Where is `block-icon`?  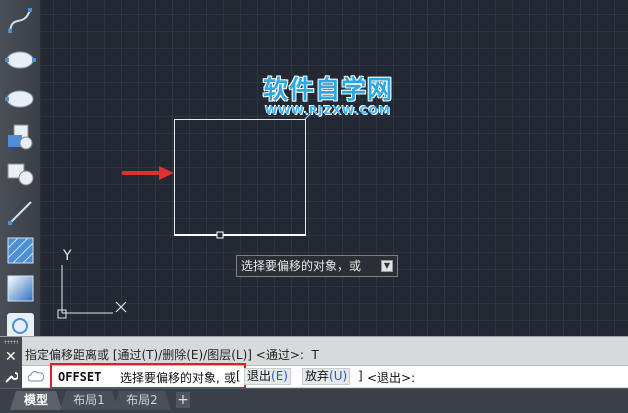 block-icon is located at coordinates (20, 137).